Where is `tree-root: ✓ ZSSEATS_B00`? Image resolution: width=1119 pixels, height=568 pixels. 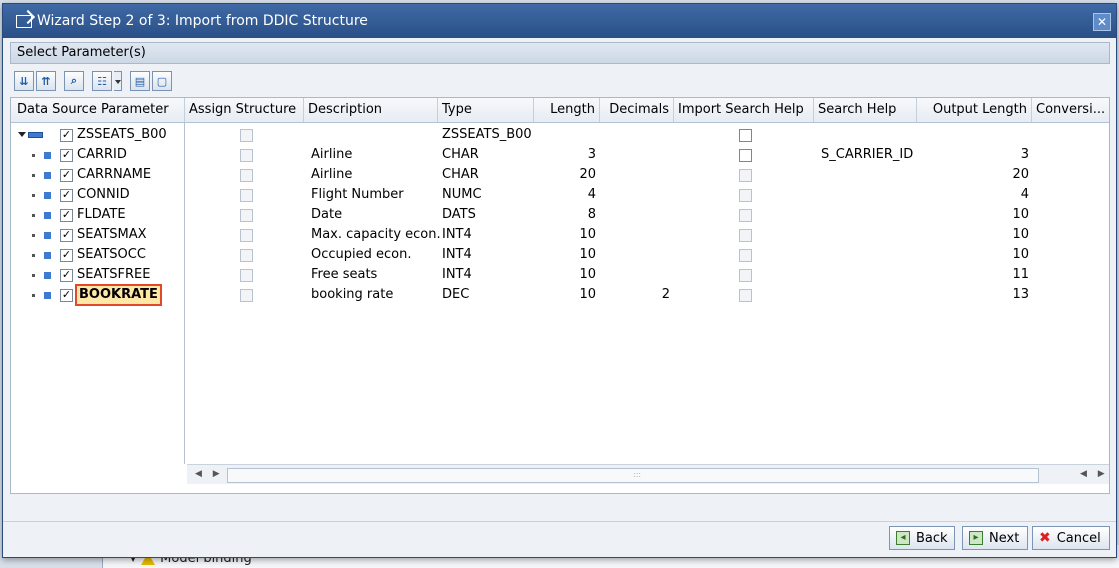 tree-root: ✓ ZSSEATS_B00 is located at coordinates (97, 135).